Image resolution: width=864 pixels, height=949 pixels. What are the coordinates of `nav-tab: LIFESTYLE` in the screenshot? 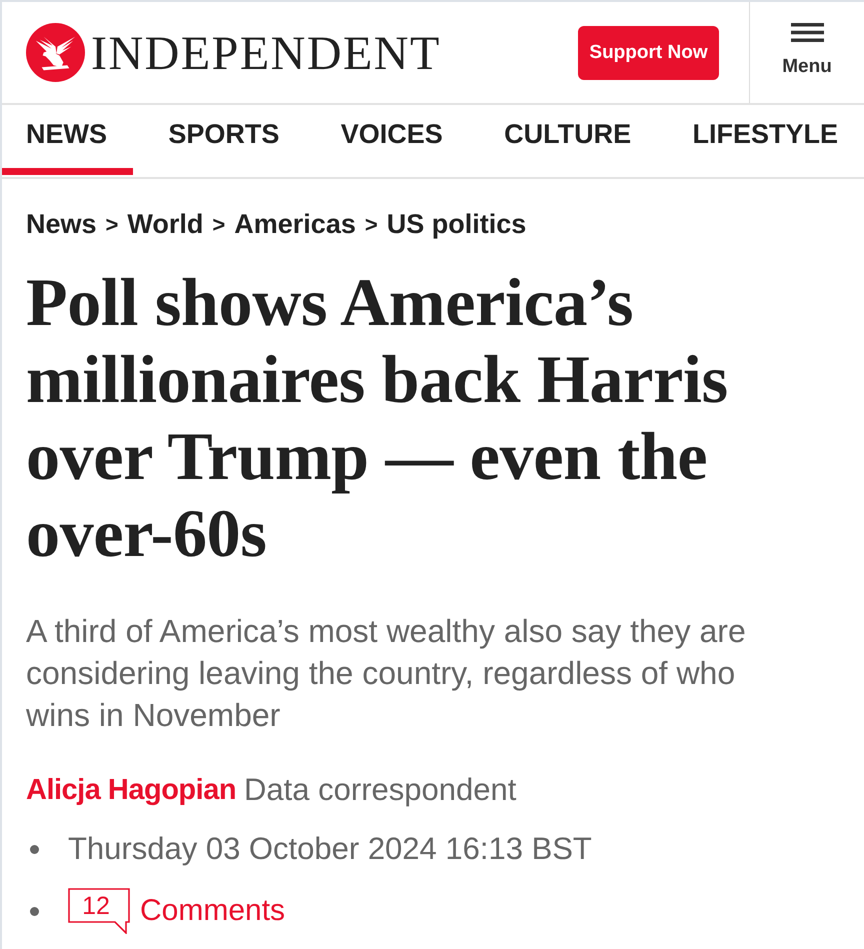 It's located at (766, 140).